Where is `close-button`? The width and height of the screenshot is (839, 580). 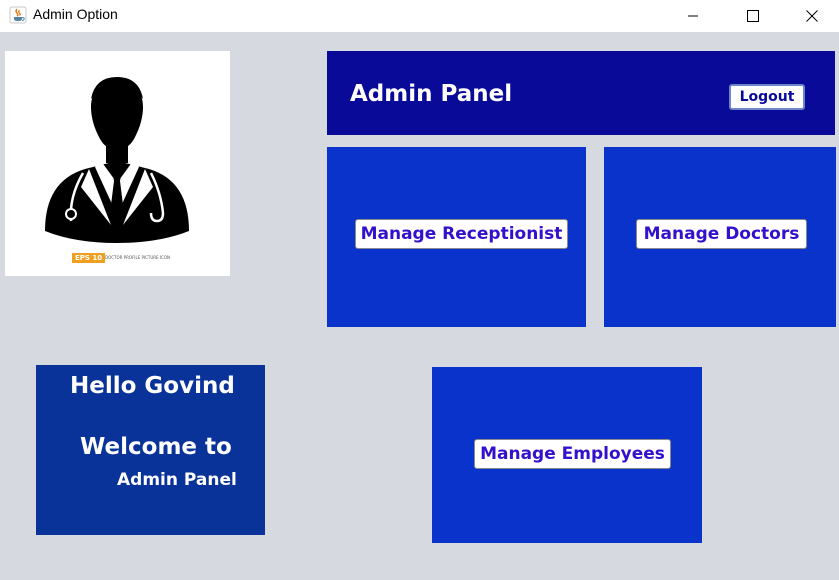
close-button is located at coordinates (811, 16).